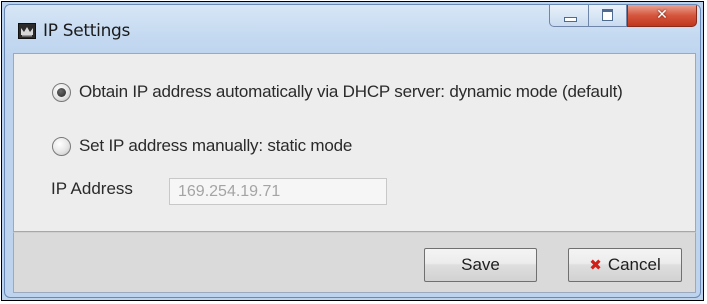  I want to click on app-icon, so click(27, 31).